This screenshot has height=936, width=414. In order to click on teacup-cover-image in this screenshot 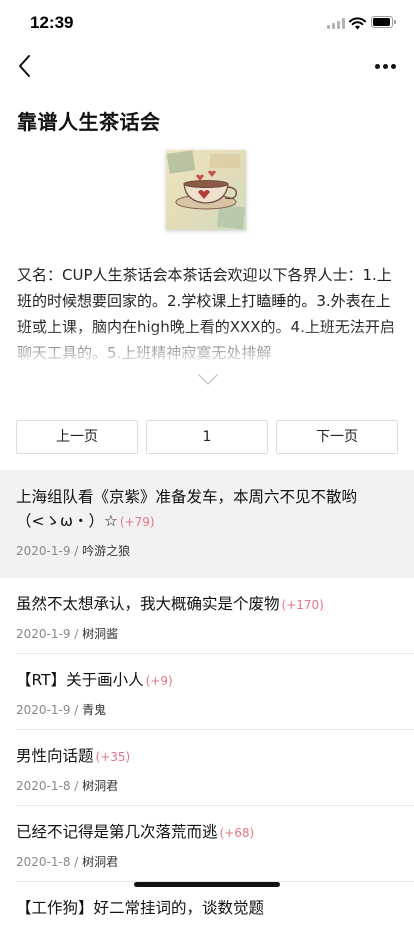, I will do `click(206, 190)`.